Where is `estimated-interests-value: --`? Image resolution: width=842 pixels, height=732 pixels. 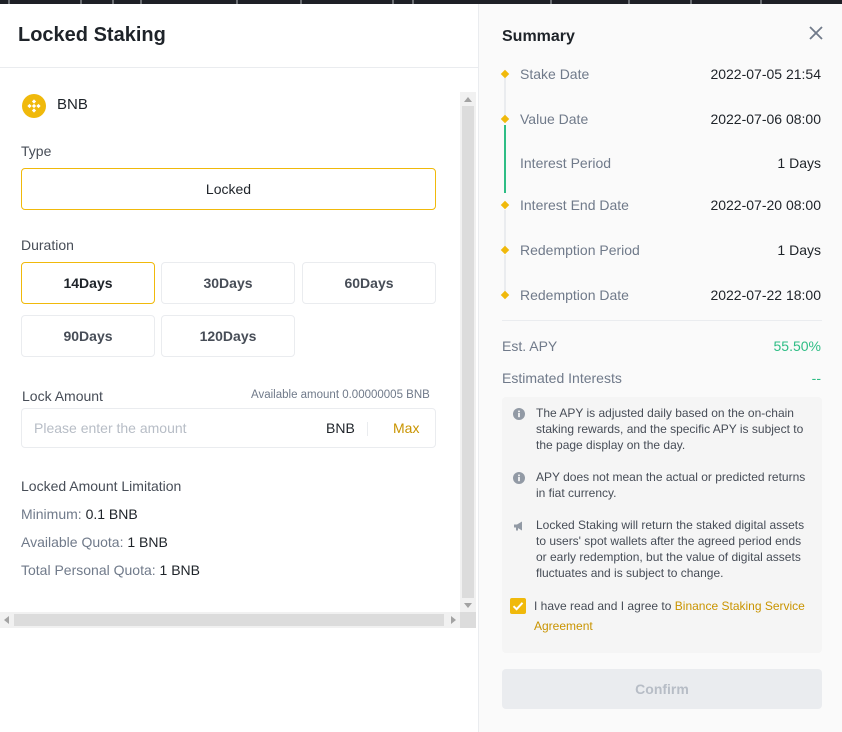 estimated-interests-value: -- is located at coordinates (816, 378).